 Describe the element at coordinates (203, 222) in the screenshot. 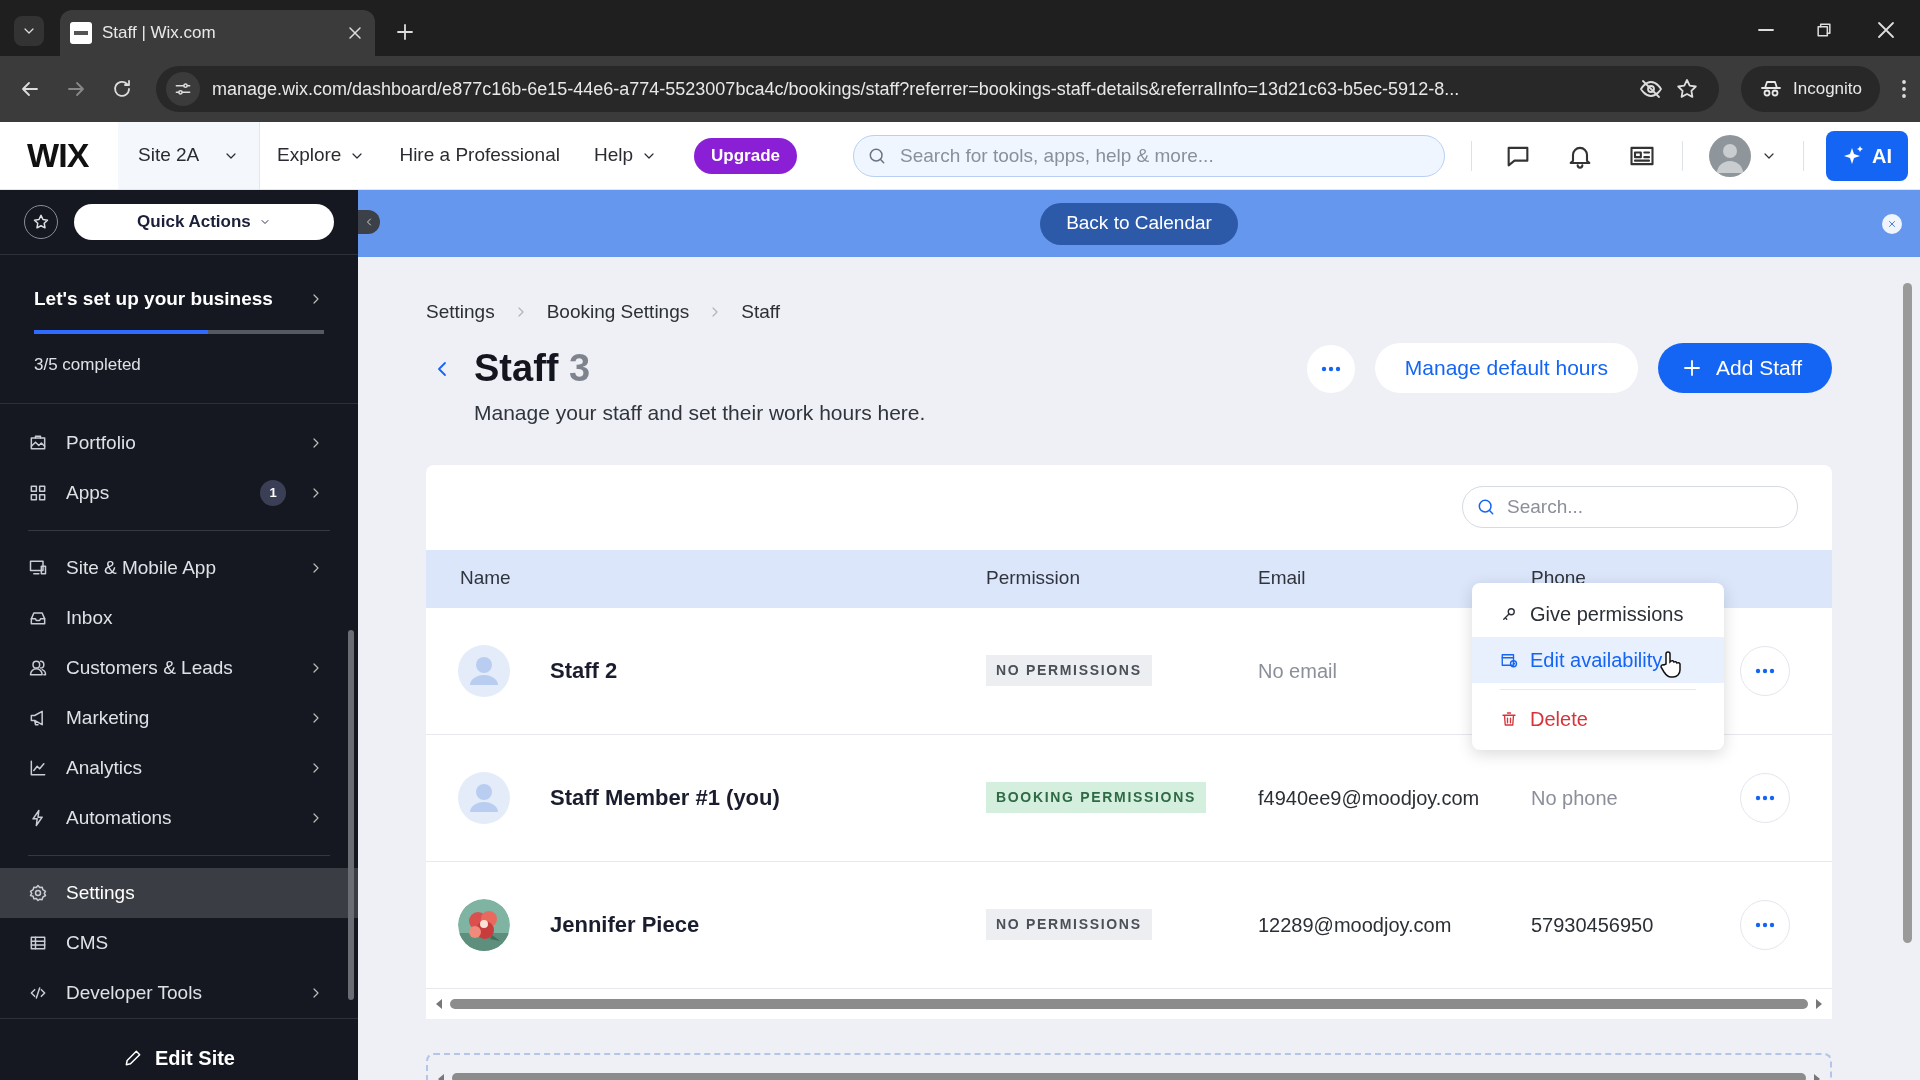

I see `quick-actions-button: Quick Actions` at that location.